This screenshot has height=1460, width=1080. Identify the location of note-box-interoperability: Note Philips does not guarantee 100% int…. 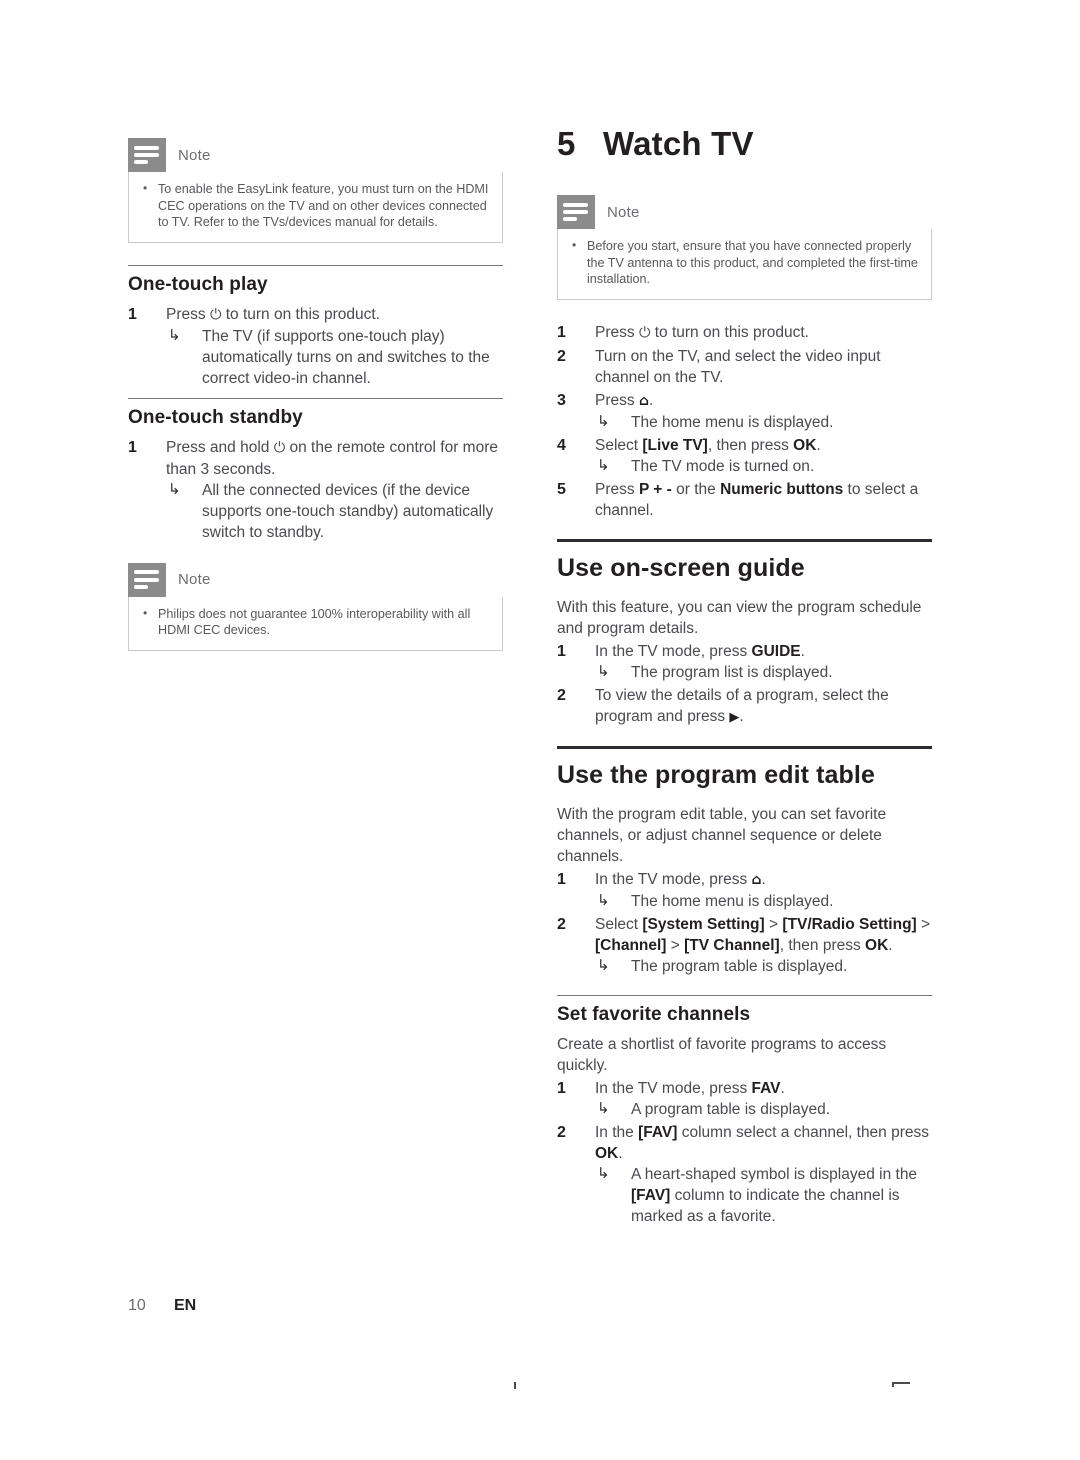
(315, 606).